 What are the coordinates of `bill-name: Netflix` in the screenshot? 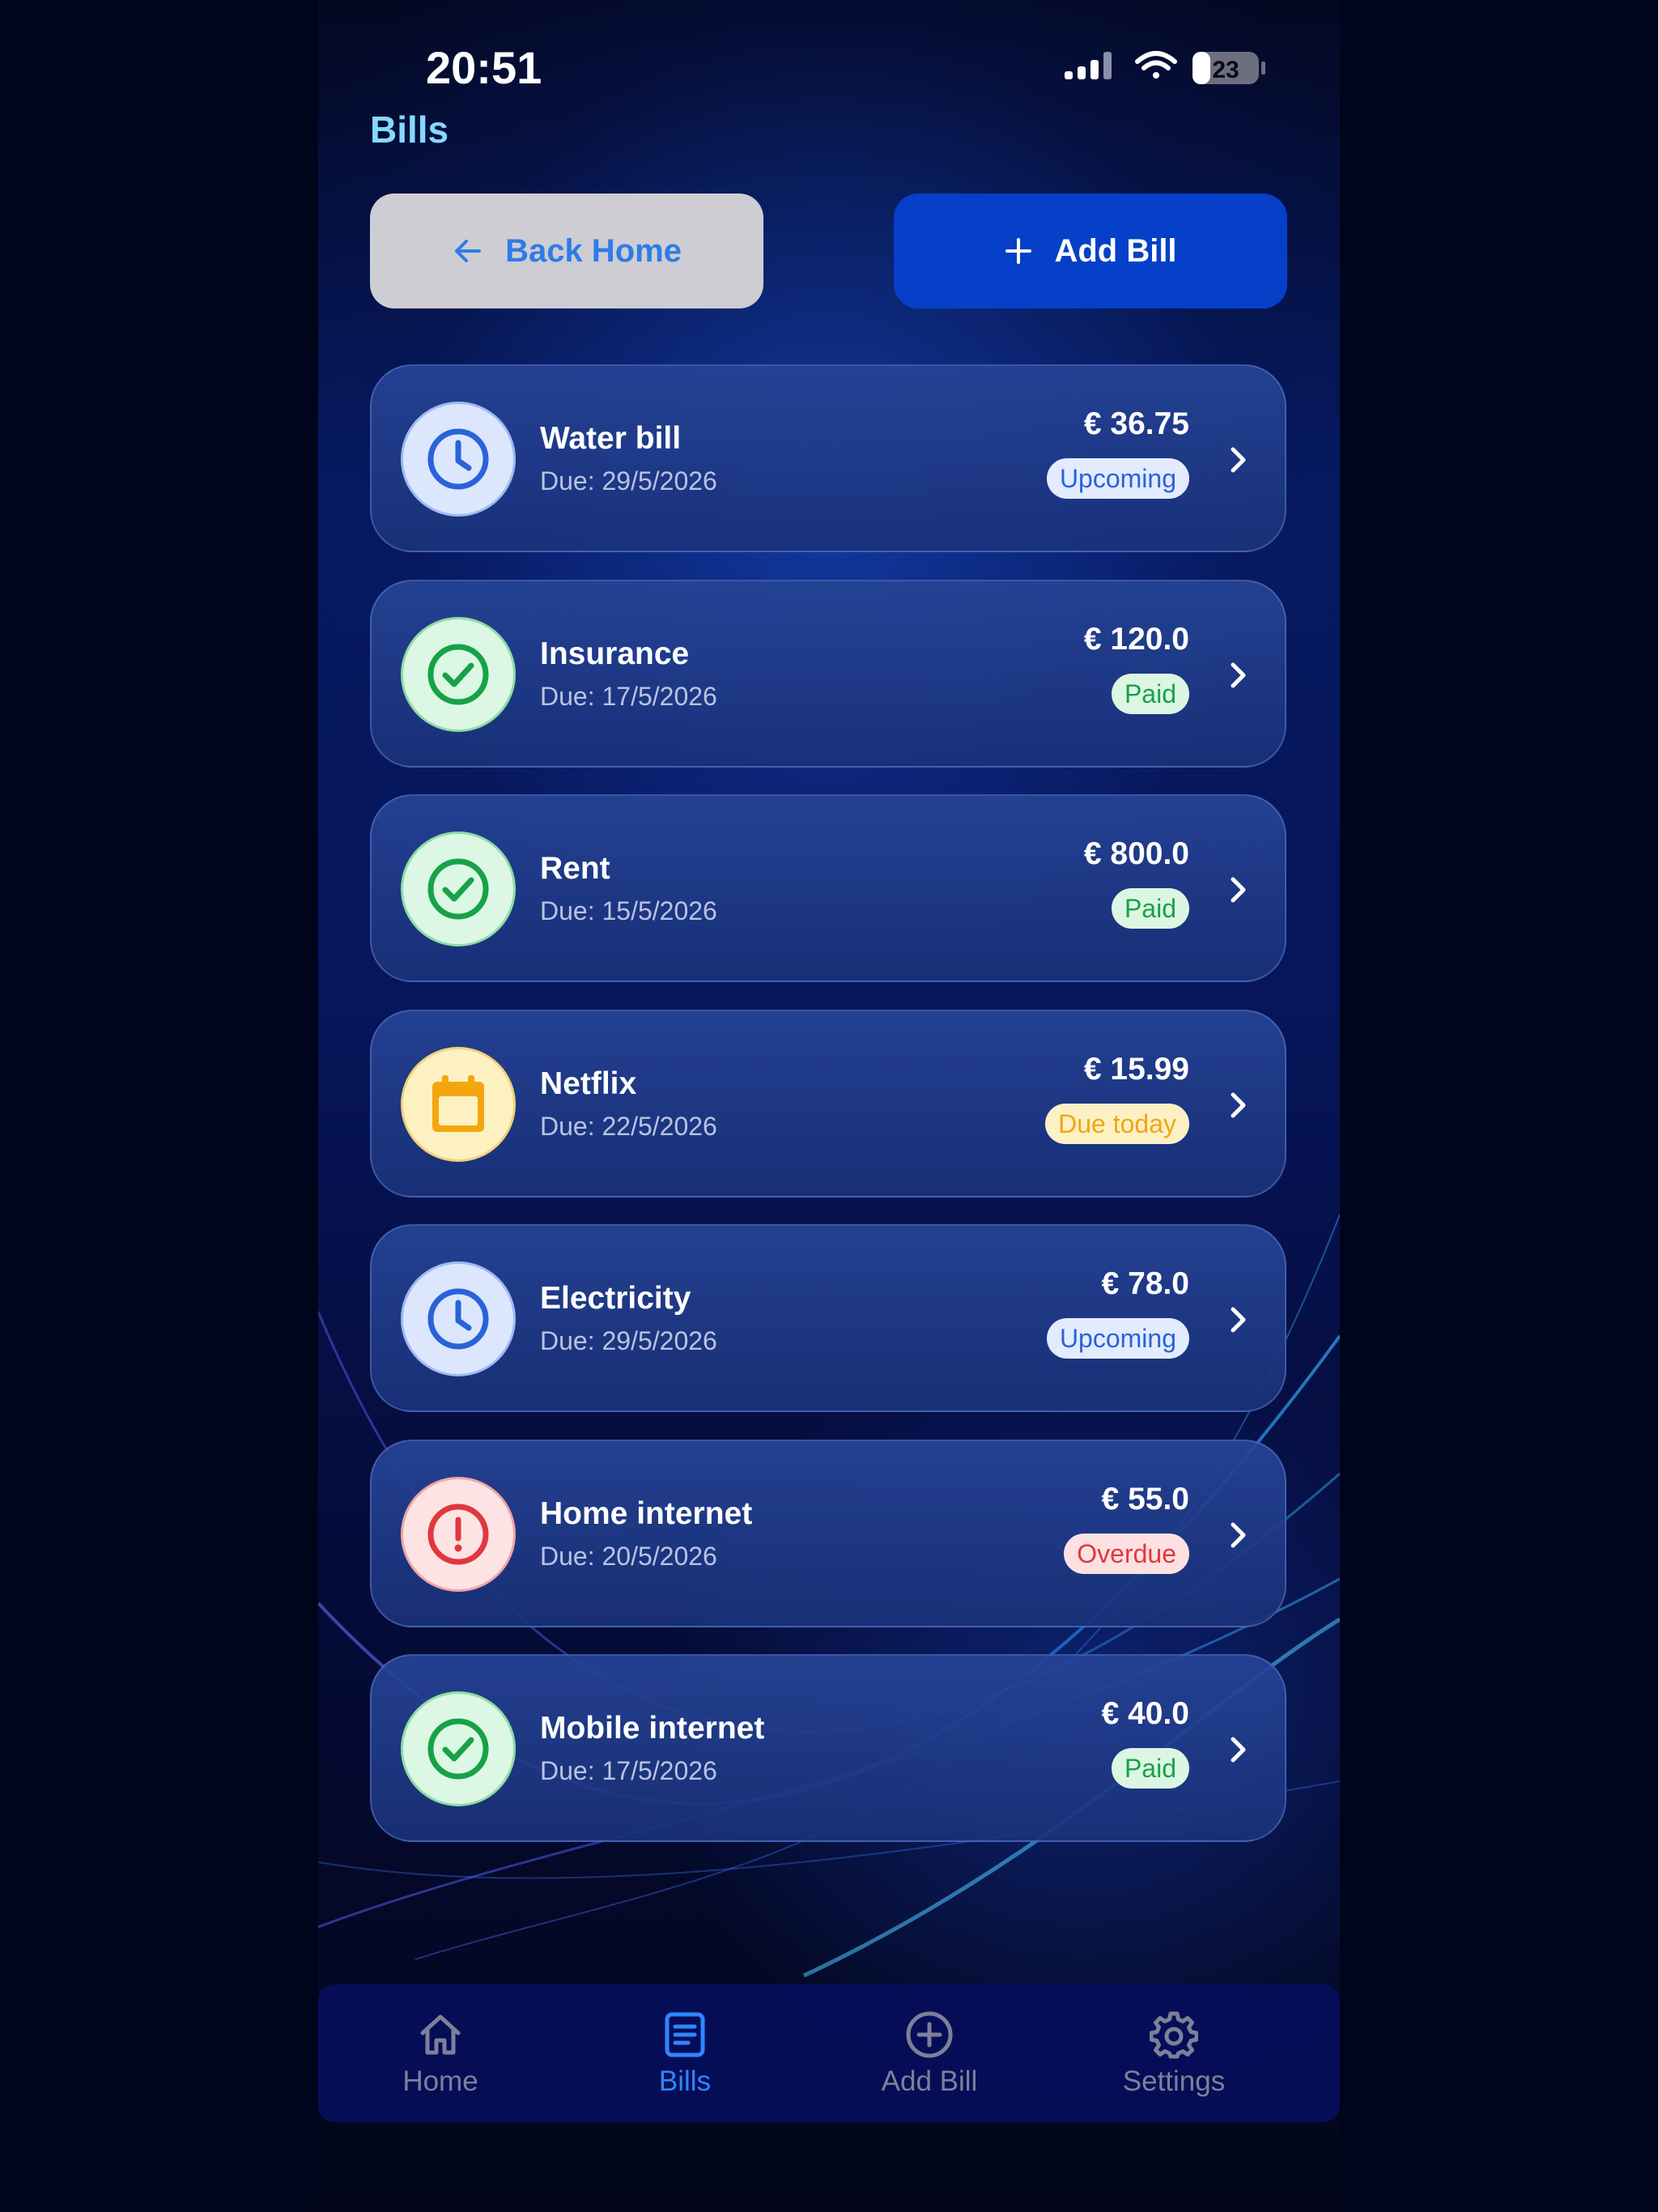 It's located at (588, 1084).